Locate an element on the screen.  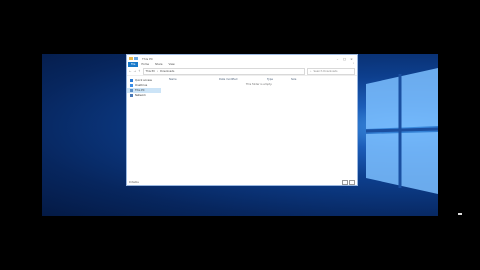
forward-arrow-icon: → is located at coordinates (135, 71).